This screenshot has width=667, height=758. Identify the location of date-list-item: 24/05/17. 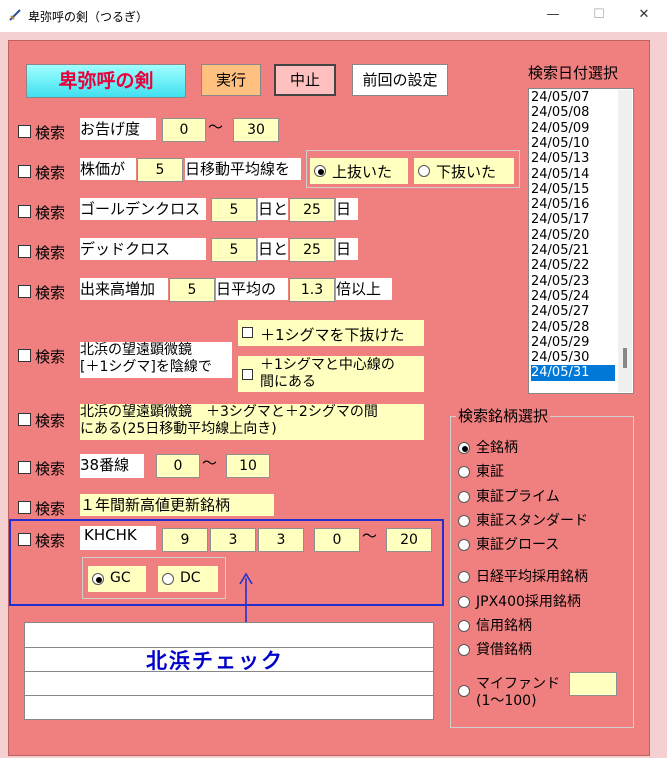
(573, 219).